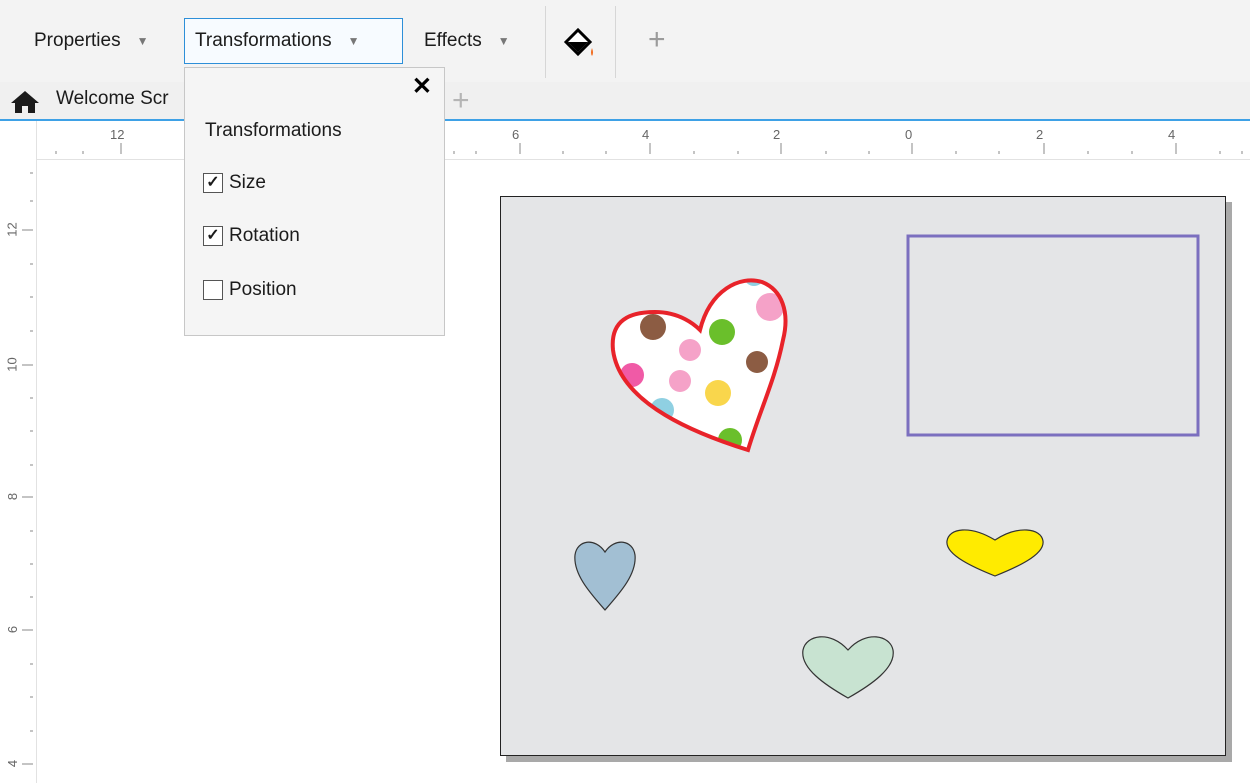 The image size is (1250, 783). I want to click on position-checkbox, so click(213, 290).